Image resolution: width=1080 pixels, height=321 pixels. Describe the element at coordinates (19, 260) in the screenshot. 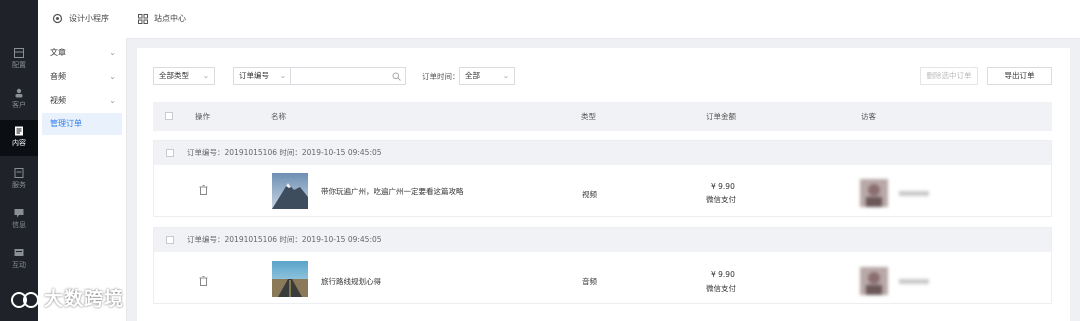

I see `rail-item-interact: 互动` at that location.